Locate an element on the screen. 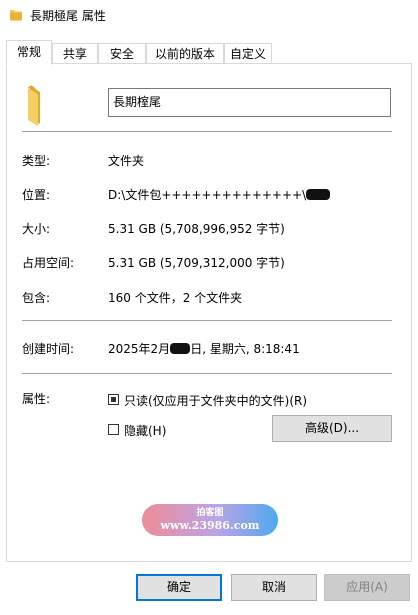  watermark-badge: 拍客图 www.23986.com is located at coordinates (210, 520).